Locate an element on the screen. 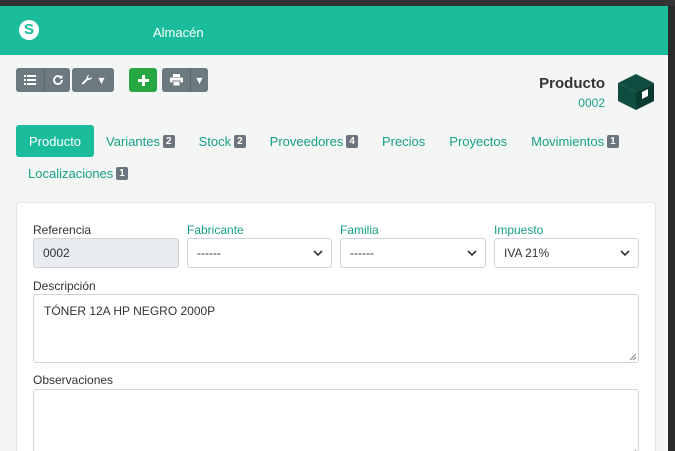 The width and height of the screenshot is (675, 451). refresh-icon is located at coordinates (57, 80).